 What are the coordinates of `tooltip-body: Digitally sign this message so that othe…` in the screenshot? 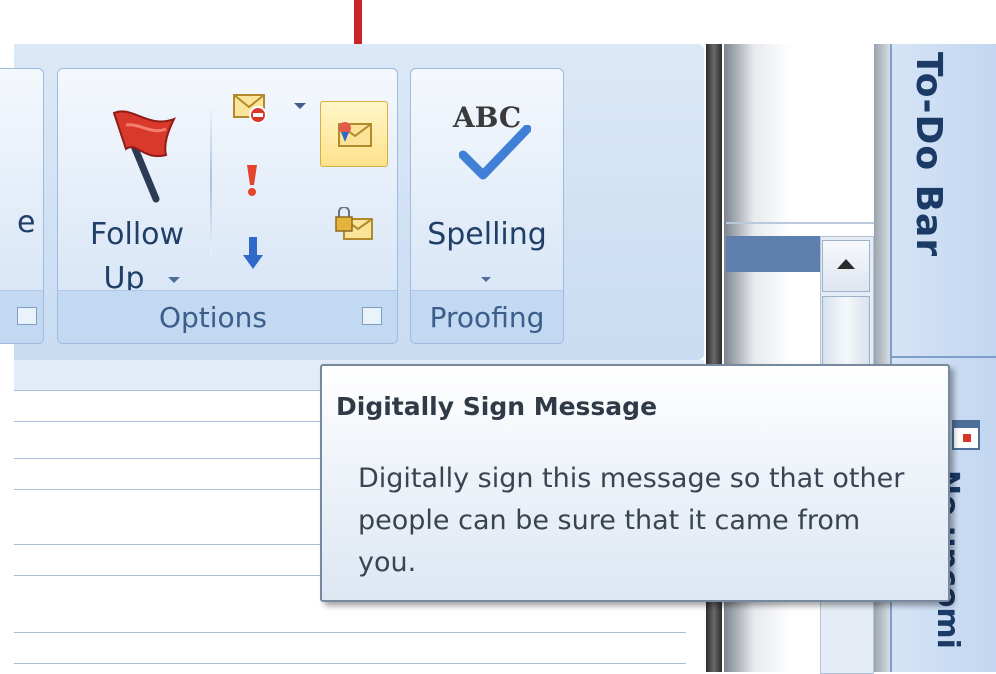 It's located at (631, 520).